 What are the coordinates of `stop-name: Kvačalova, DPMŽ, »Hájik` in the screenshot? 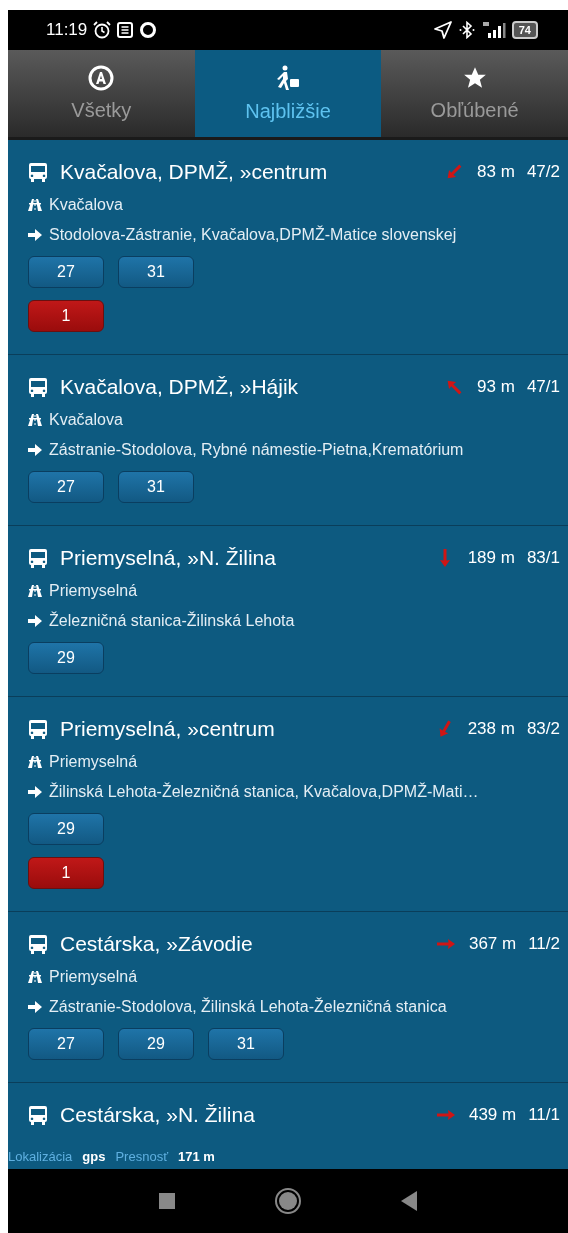 It's located at (180, 387).